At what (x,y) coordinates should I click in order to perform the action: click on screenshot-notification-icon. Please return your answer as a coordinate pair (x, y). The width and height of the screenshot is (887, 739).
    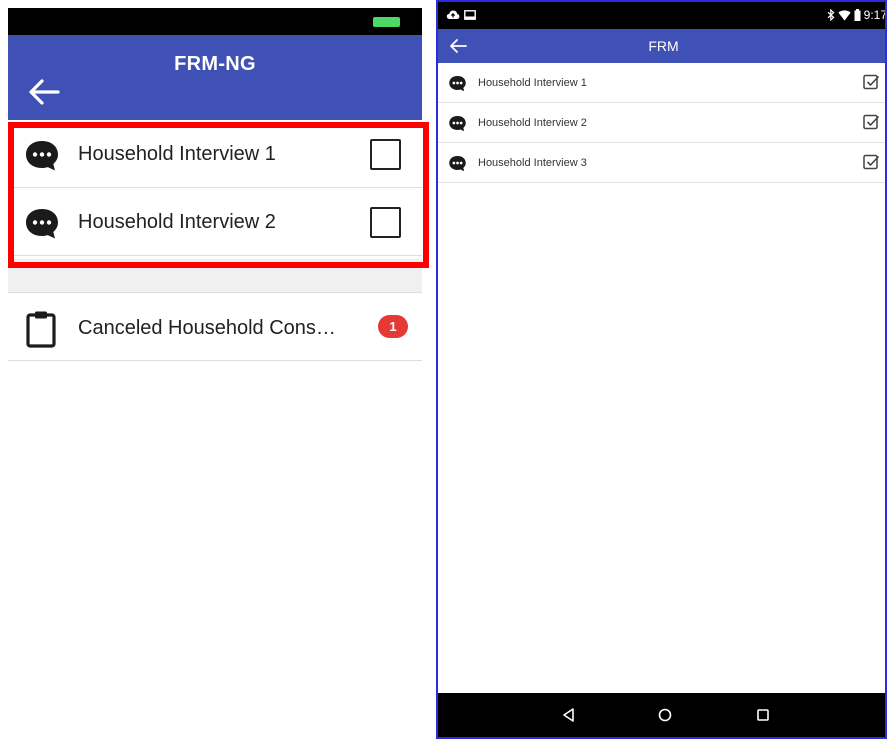
    Looking at the image, I should click on (470, 15).